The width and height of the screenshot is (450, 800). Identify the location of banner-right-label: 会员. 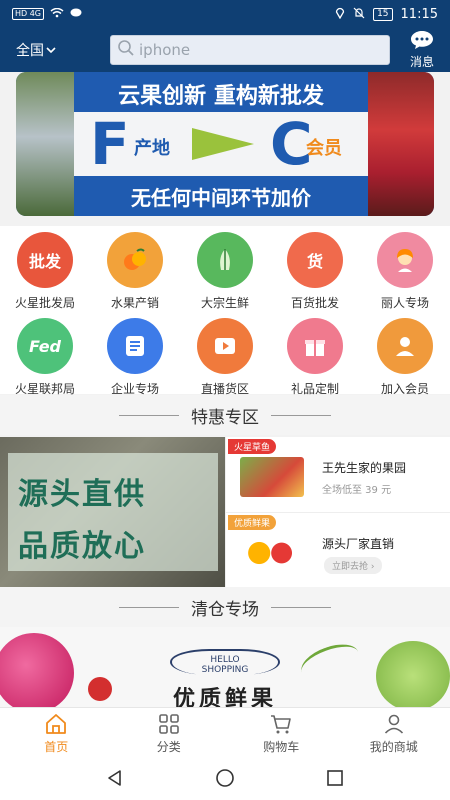
(324, 148).